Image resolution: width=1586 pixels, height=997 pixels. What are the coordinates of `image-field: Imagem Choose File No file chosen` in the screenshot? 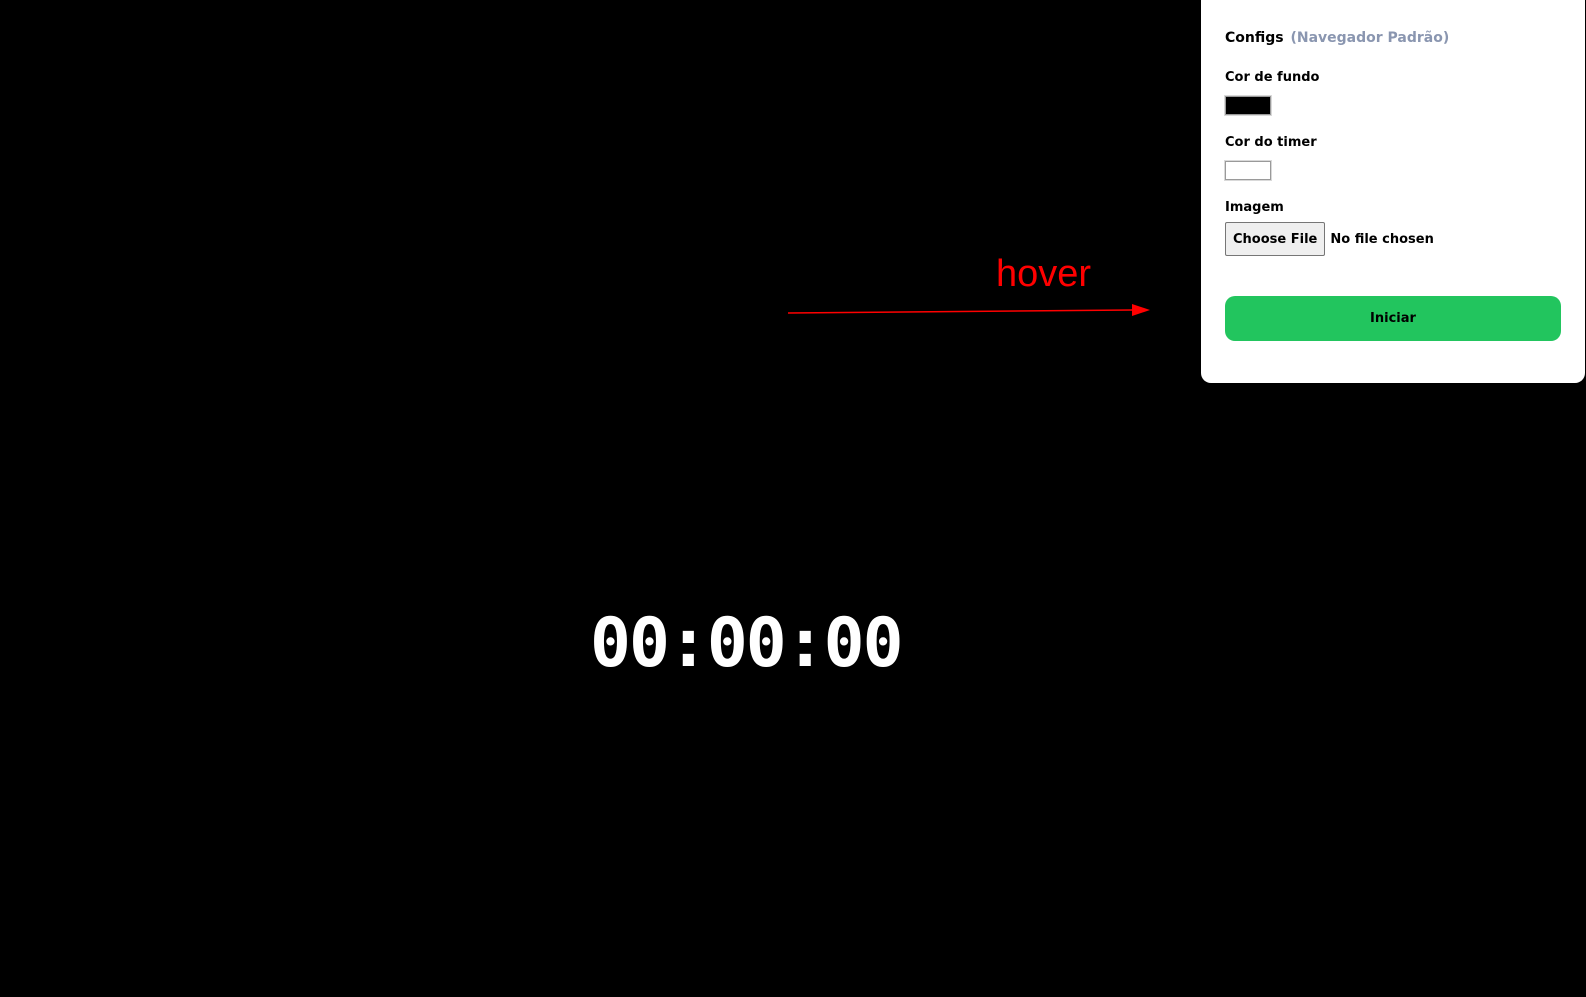 It's located at (1393, 227).